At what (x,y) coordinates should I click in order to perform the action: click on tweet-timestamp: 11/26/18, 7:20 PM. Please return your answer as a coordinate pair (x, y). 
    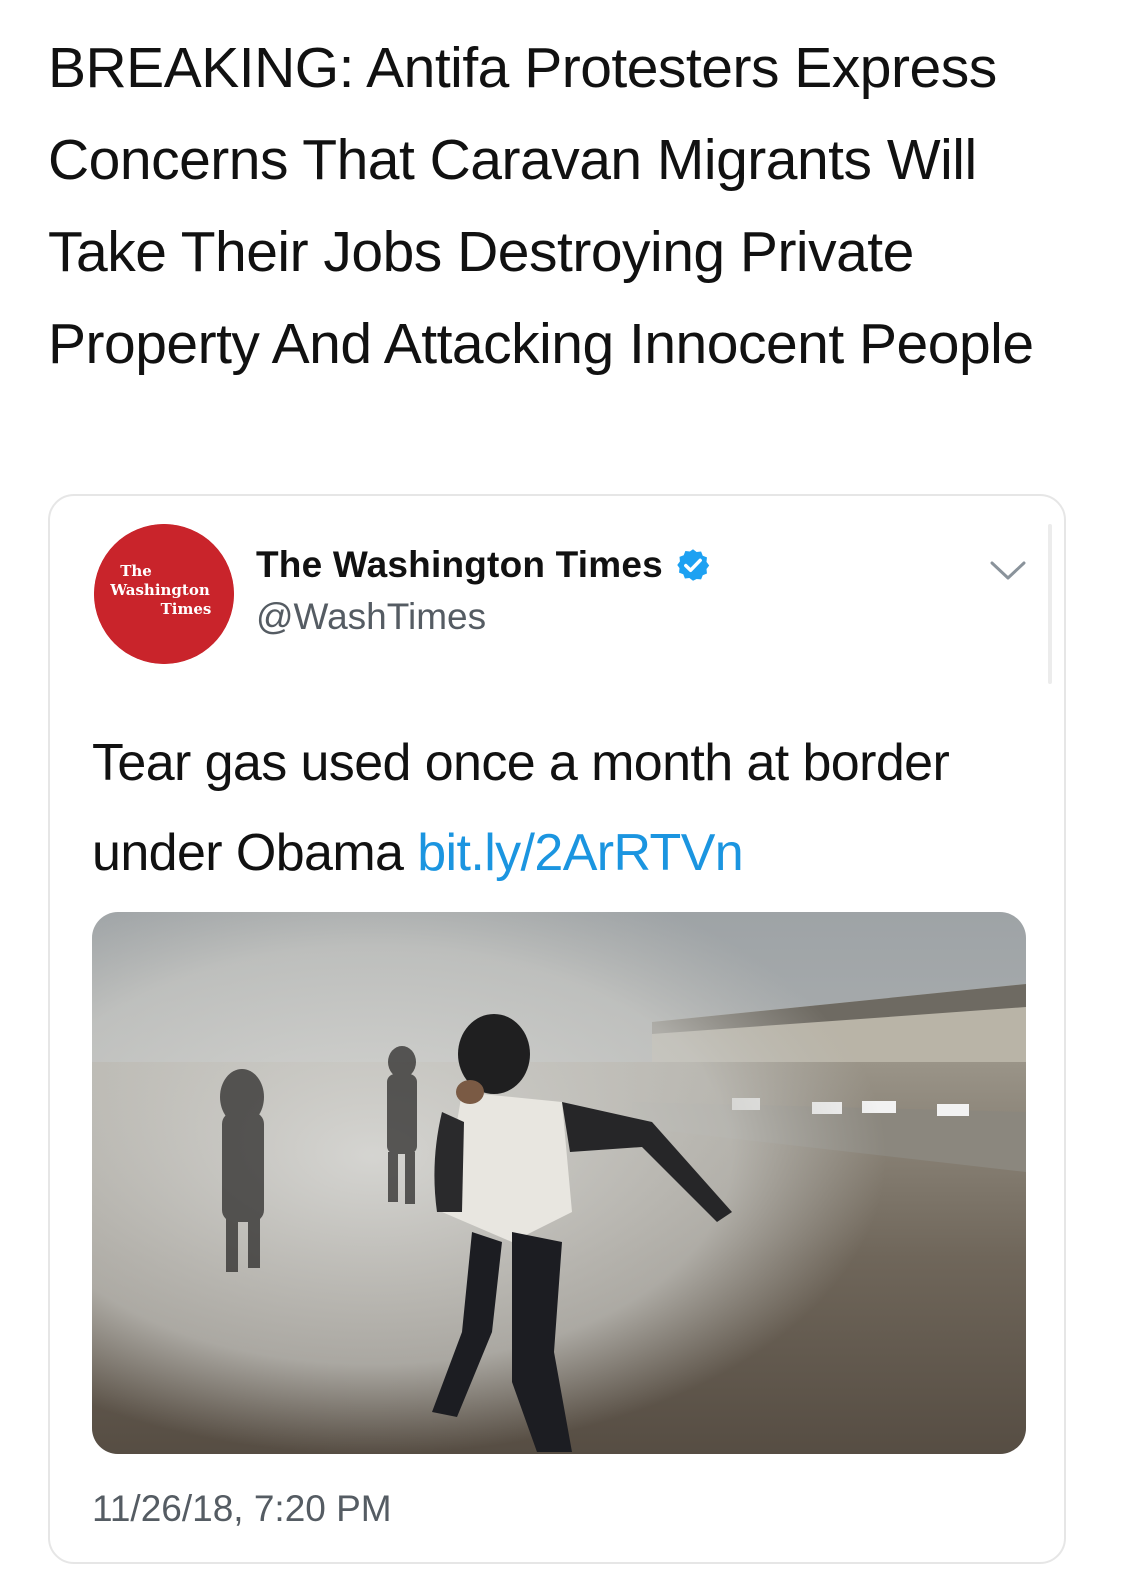
    Looking at the image, I should click on (242, 1509).